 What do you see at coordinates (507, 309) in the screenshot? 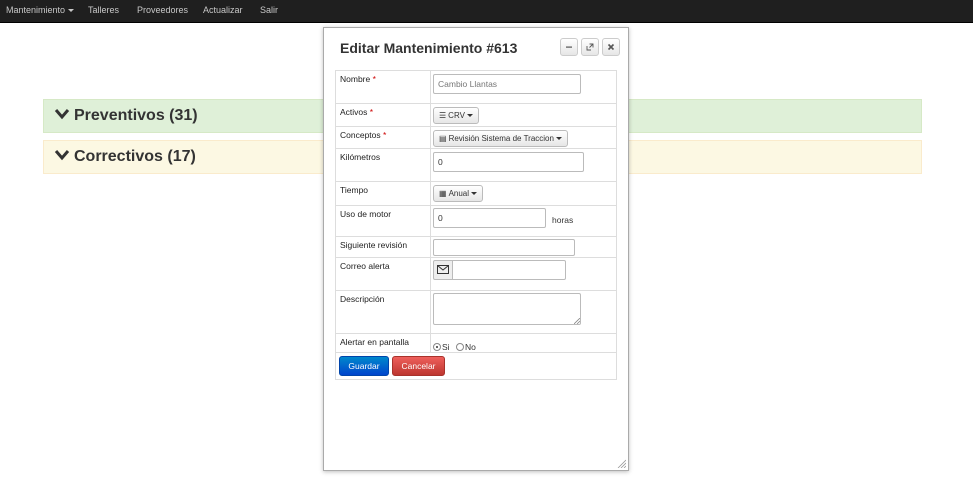
I see `descripcion-textarea` at bounding box center [507, 309].